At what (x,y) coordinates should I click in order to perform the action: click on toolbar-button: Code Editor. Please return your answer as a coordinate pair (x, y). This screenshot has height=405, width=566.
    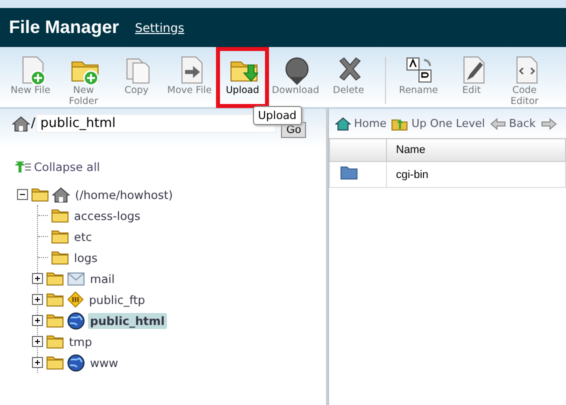
    Looking at the image, I should click on (524, 77).